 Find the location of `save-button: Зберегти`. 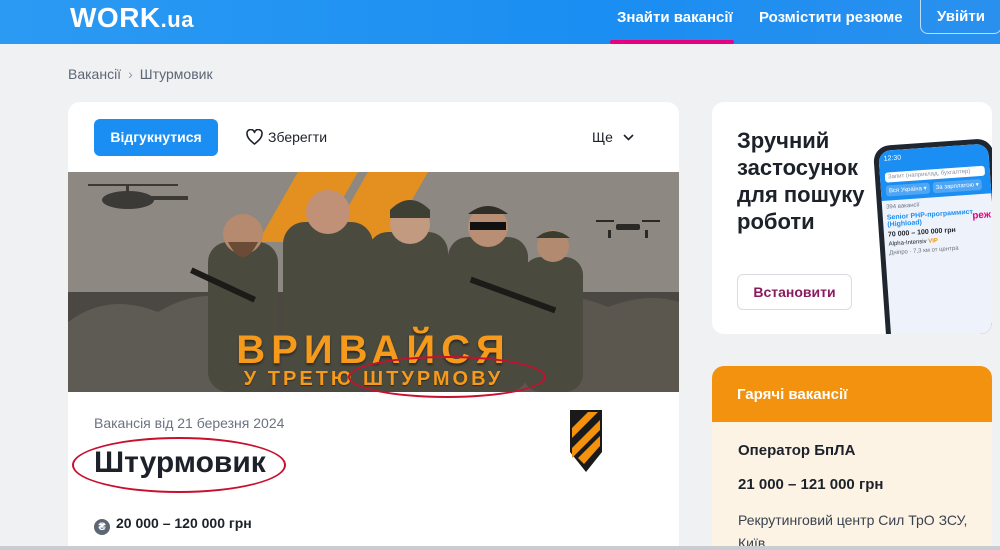

save-button: Зберегти is located at coordinates (286, 137).